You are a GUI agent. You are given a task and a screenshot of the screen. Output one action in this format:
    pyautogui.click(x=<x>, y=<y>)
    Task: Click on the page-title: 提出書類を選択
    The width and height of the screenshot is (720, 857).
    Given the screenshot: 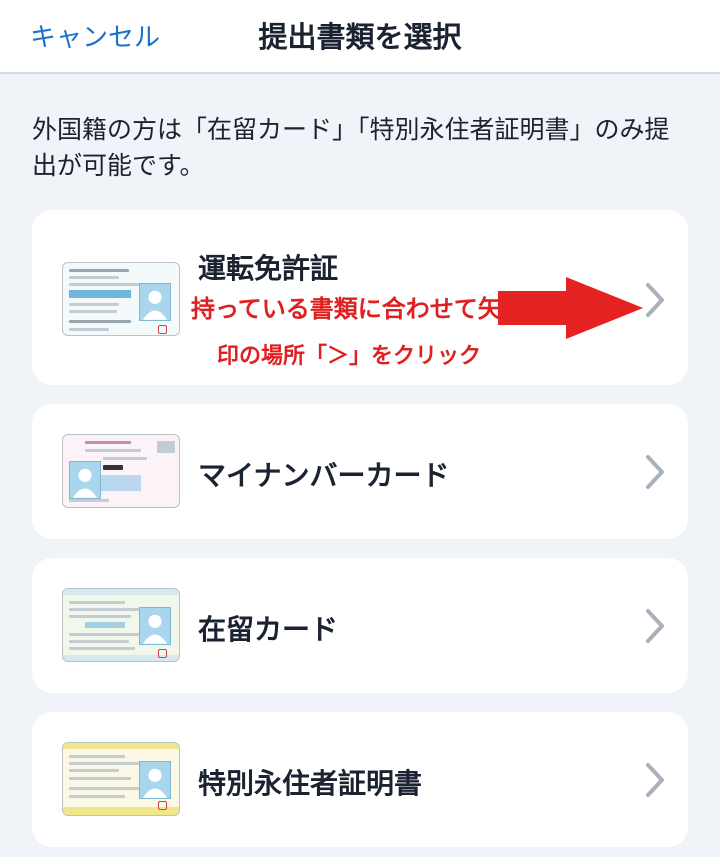 What is the action you would take?
    pyautogui.click(x=360, y=37)
    